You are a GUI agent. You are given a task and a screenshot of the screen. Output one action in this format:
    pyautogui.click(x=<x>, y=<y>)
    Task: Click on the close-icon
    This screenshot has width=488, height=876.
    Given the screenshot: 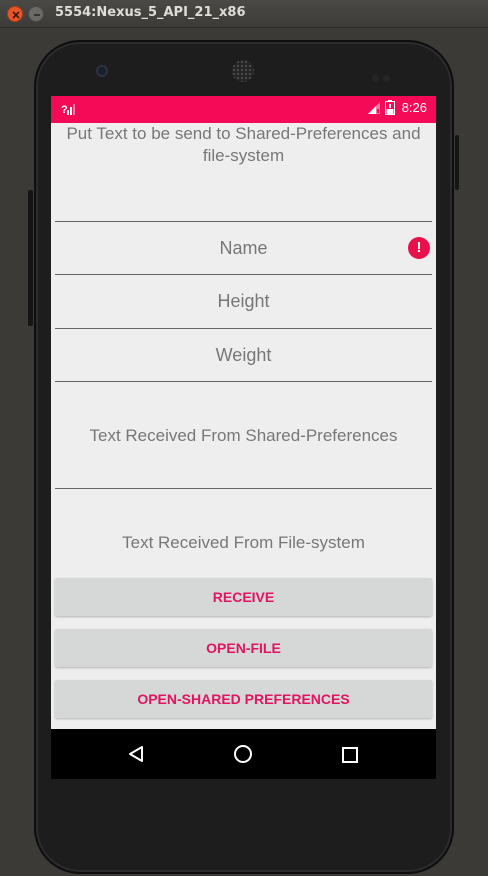 What is the action you would take?
    pyautogui.click(x=16, y=15)
    